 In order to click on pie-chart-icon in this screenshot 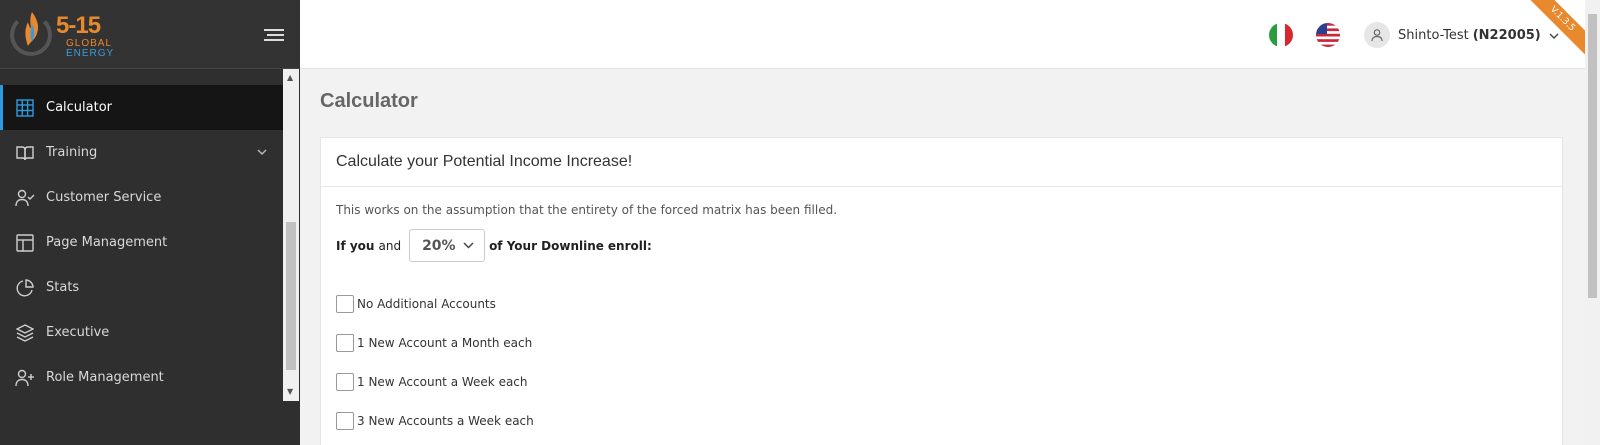, I will do `click(25, 288)`.